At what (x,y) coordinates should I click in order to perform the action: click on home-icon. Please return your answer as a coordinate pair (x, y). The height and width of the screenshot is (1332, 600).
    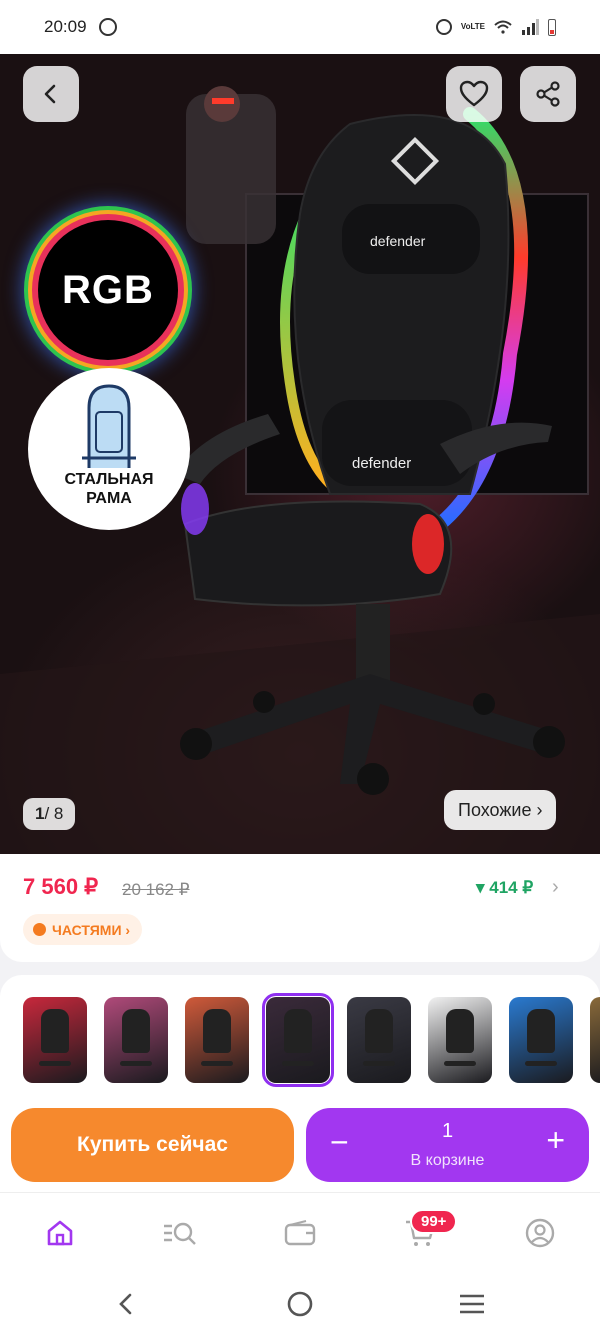
    Looking at the image, I should click on (60, 1233).